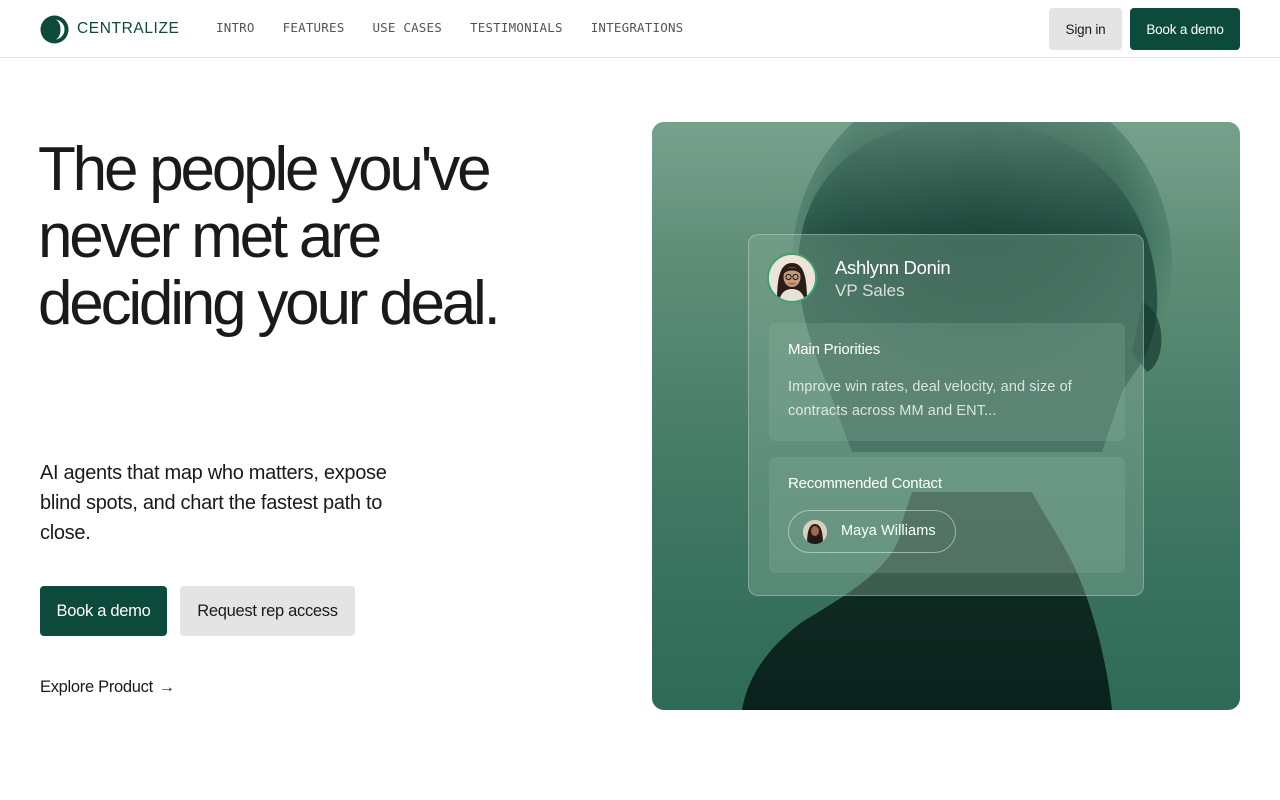  I want to click on headline-line-2: never met are, so click(210, 236).